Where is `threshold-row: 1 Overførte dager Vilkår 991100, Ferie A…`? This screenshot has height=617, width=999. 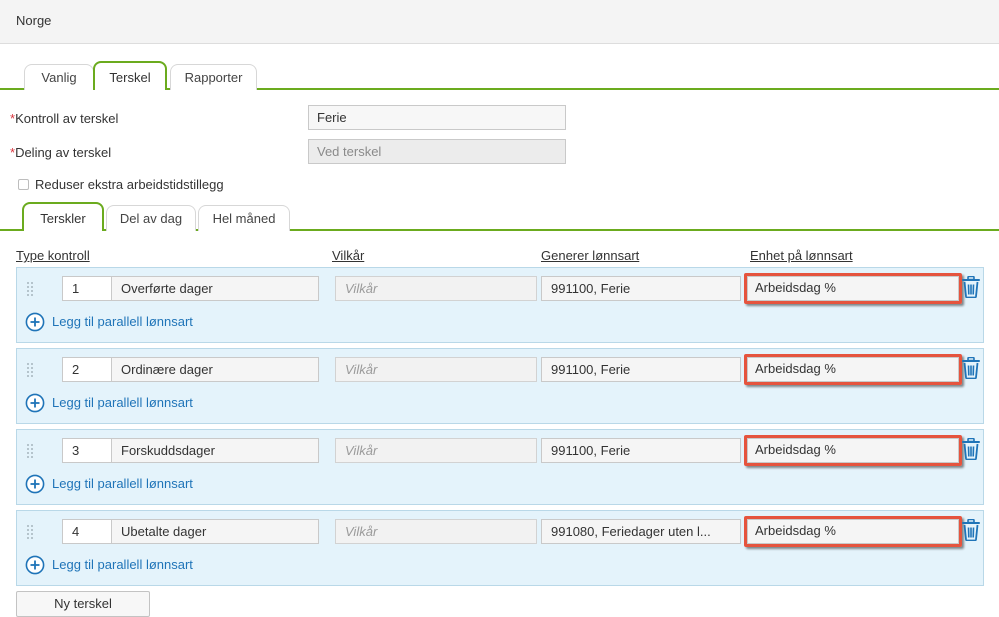
threshold-row: 1 Overførte dager Vilkår 991100, Ferie A… is located at coordinates (500, 305).